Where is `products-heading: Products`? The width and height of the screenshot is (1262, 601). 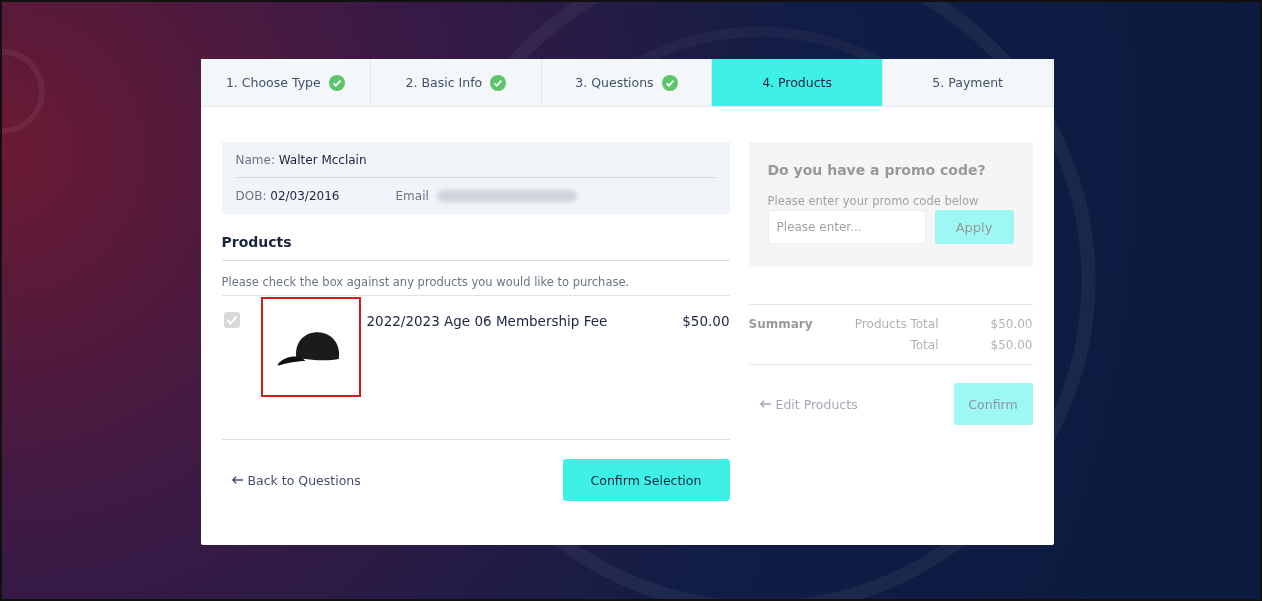
products-heading: Products is located at coordinates (475, 247).